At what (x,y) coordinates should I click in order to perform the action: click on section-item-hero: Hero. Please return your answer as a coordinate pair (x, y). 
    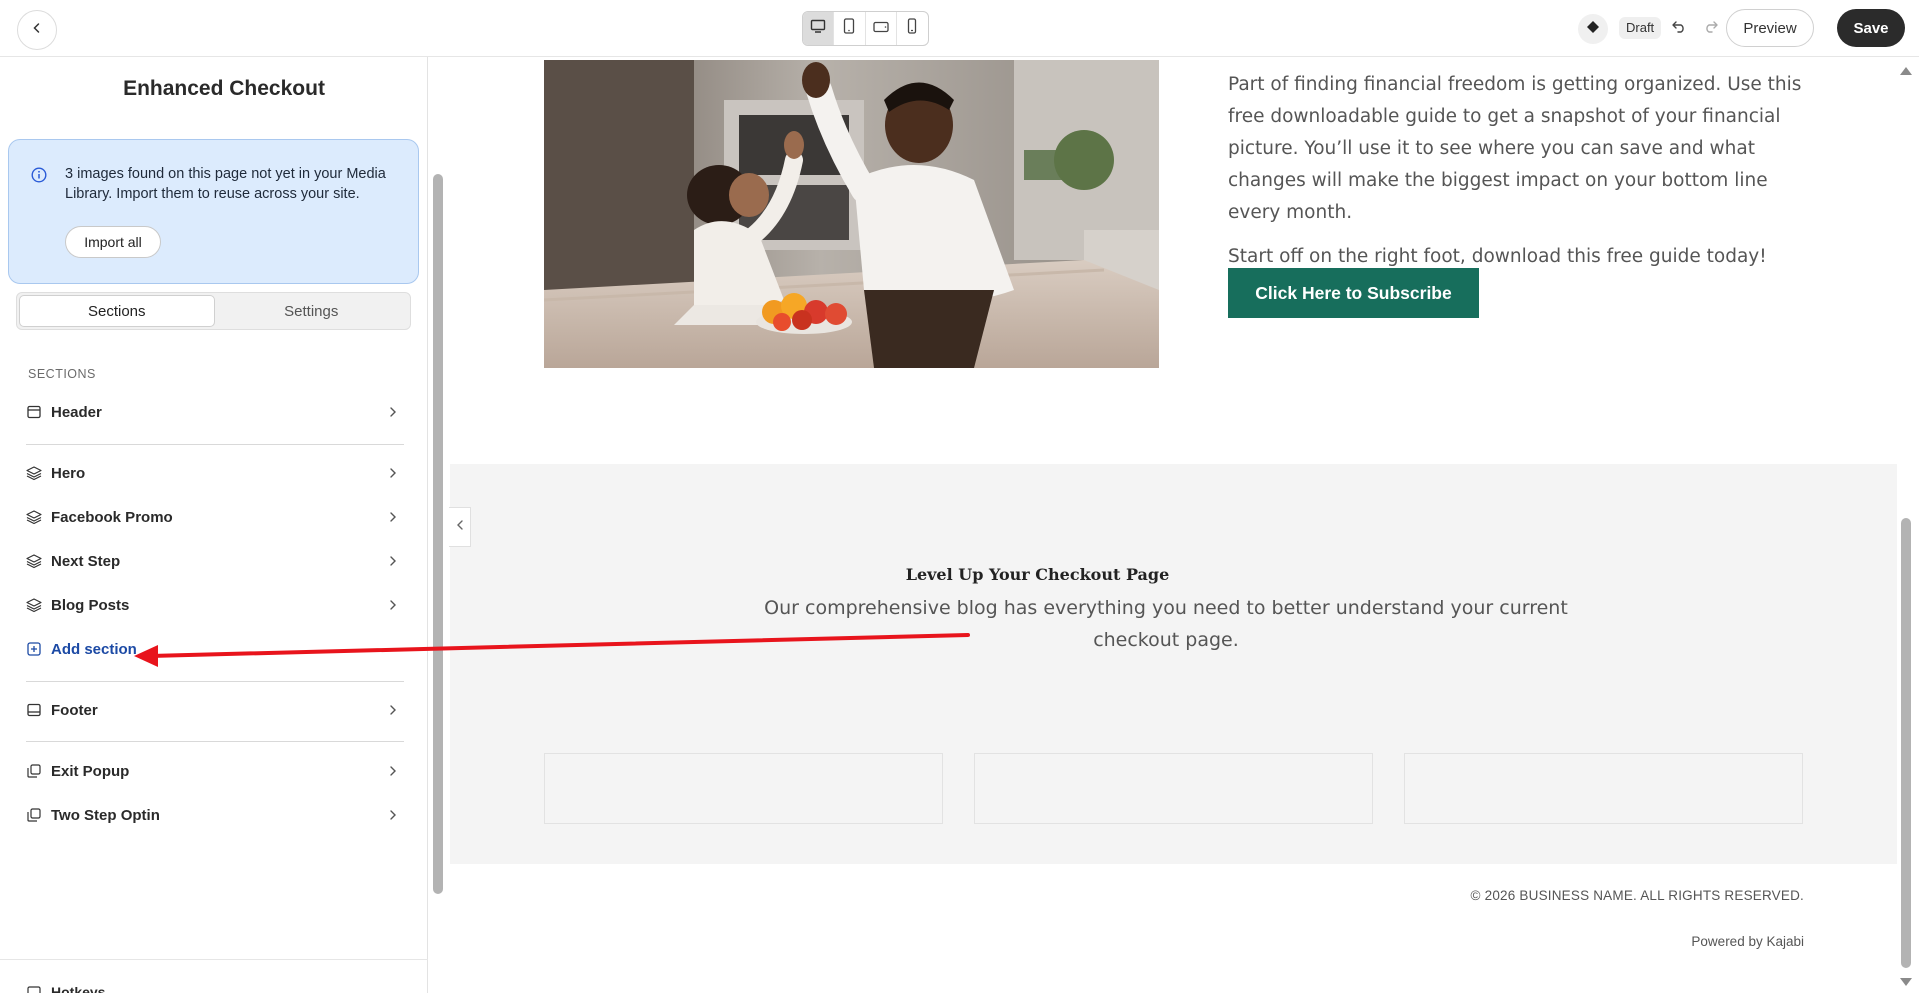
    Looking at the image, I should click on (212, 473).